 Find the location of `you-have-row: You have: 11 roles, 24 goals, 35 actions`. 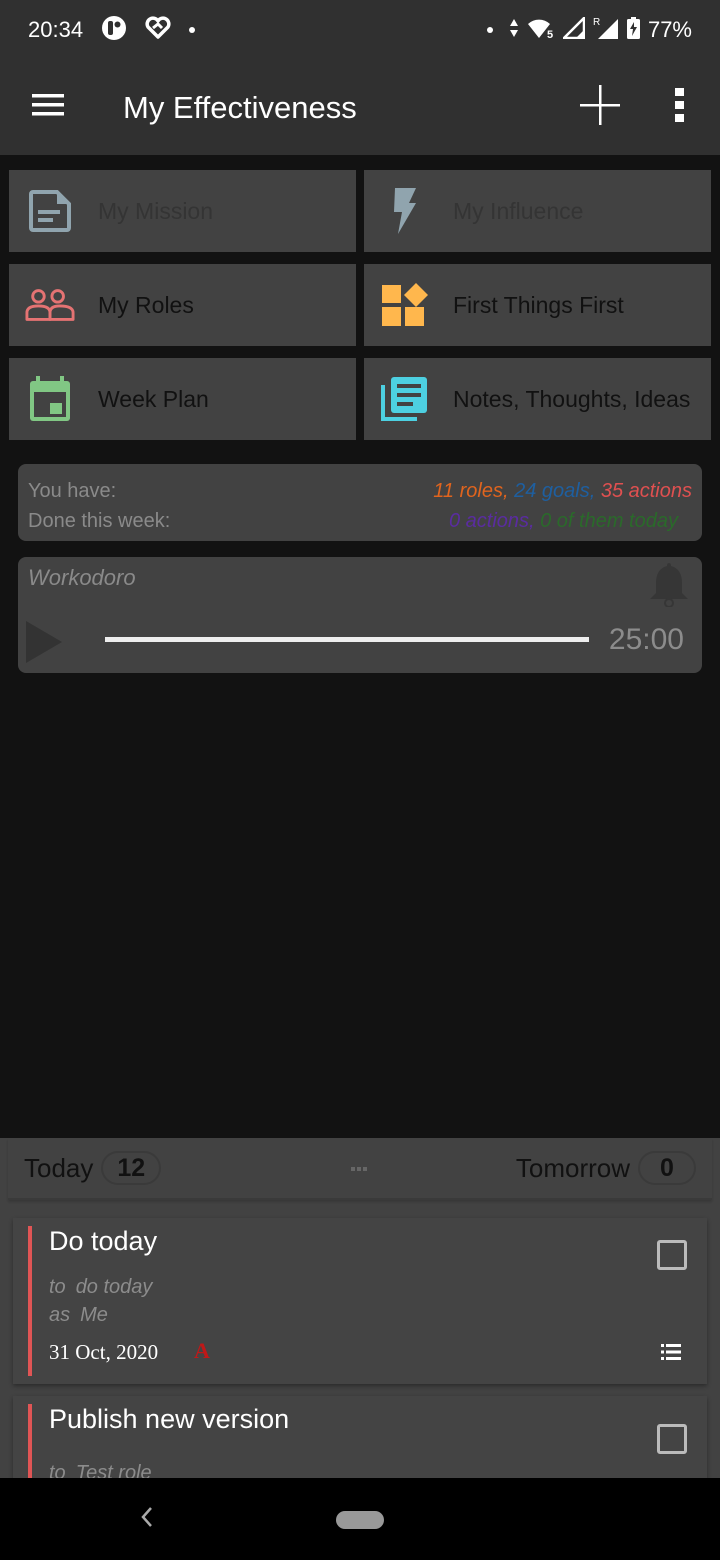

you-have-row: You have: 11 roles, 24 goals, 35 actions is located at coordinates (360, 491).